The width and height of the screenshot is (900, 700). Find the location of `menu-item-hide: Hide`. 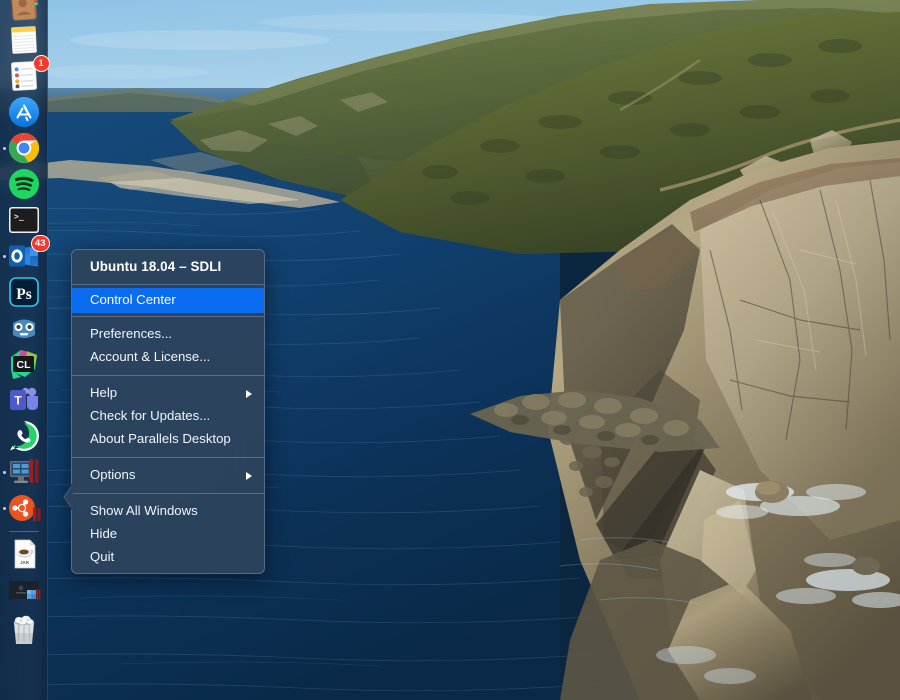

menu-item-hide: Hide is located at coordinates (168, 534).